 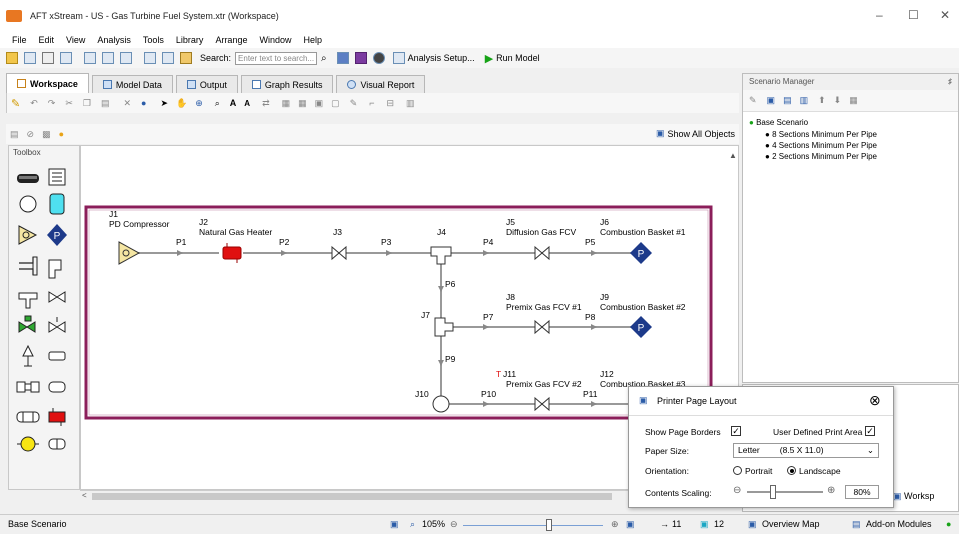 I want to click on scenario-base-item: ● Base Scenario, so click(x=778, y=122).